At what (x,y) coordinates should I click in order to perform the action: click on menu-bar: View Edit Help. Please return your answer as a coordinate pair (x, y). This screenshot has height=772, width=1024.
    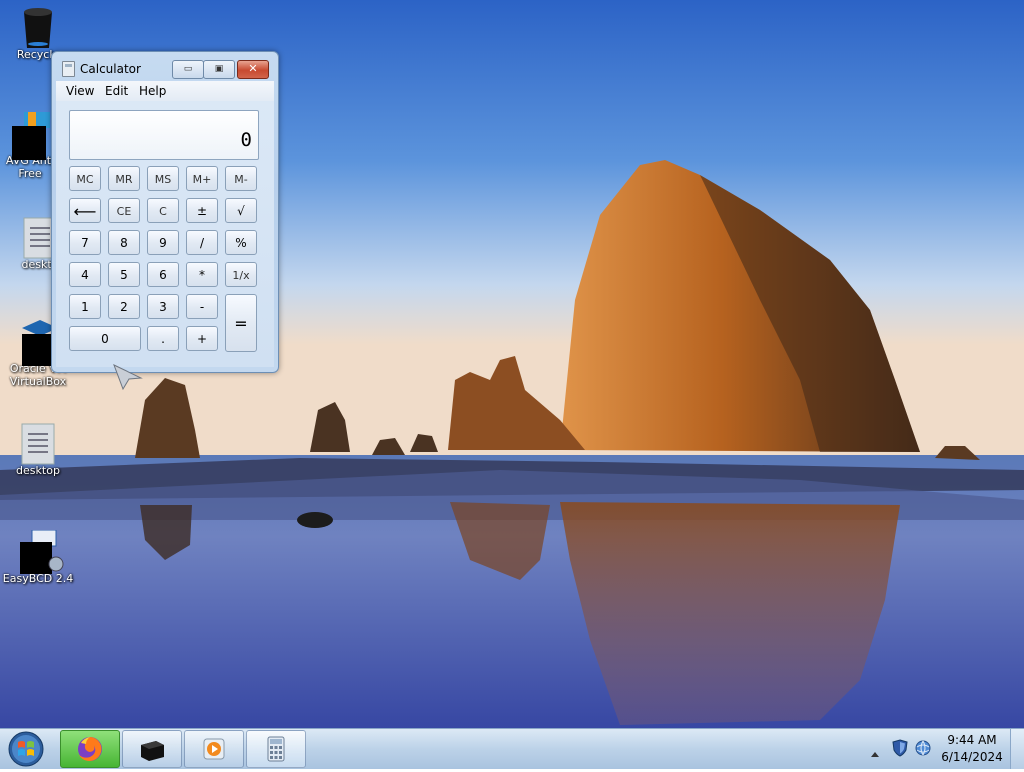
    Looking at the image, I should click on (165, 91).